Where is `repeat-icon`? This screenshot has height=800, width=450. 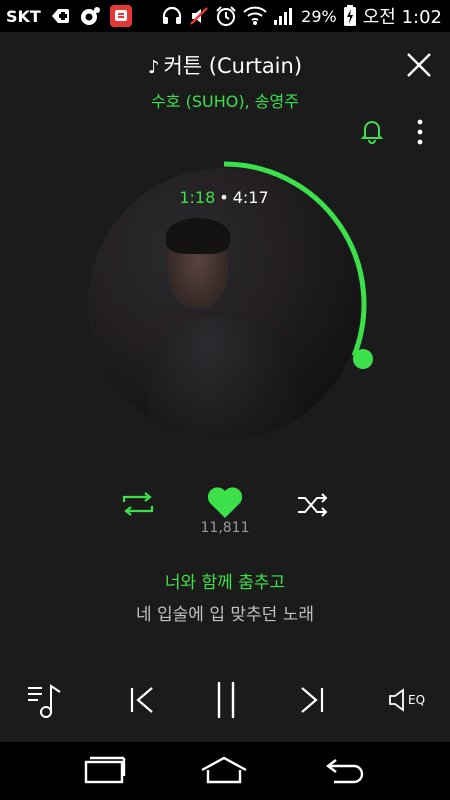
repeat-icon is located at coordinates (138, 504).